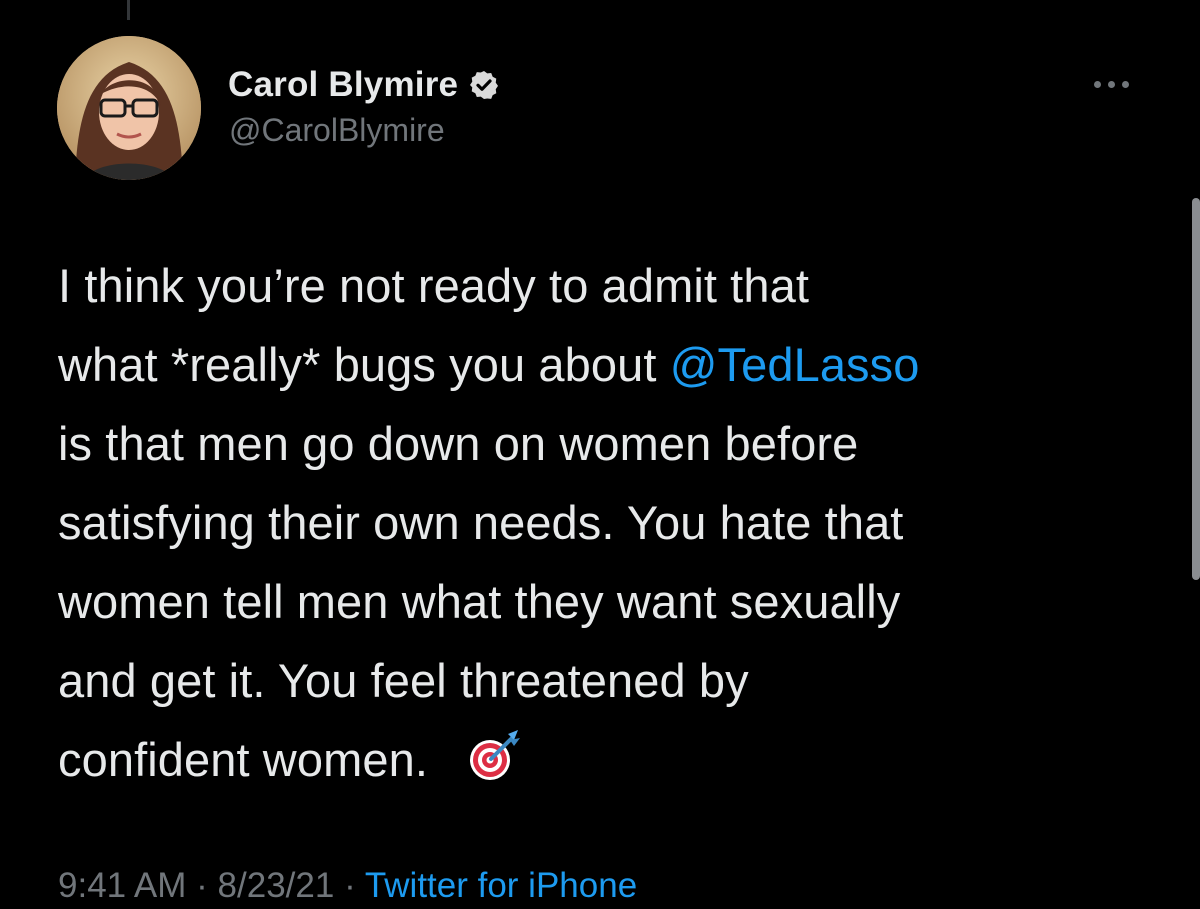  I want to click on thread-connector-line, so click(128, 10).